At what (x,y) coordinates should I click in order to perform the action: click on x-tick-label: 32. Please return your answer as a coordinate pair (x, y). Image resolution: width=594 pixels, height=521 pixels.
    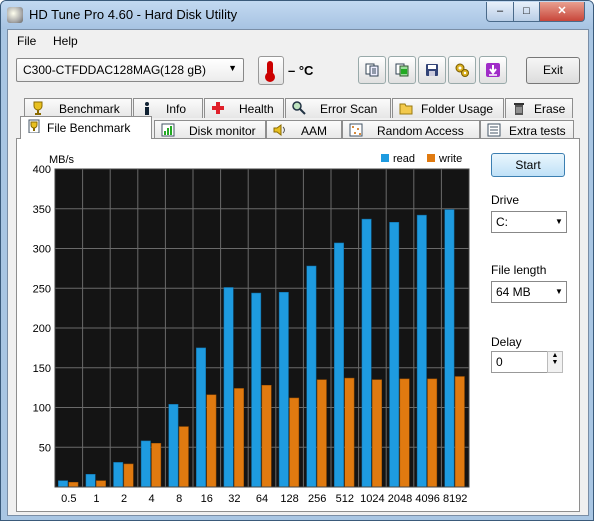
    Looking at the image, I should click on (234, 499).